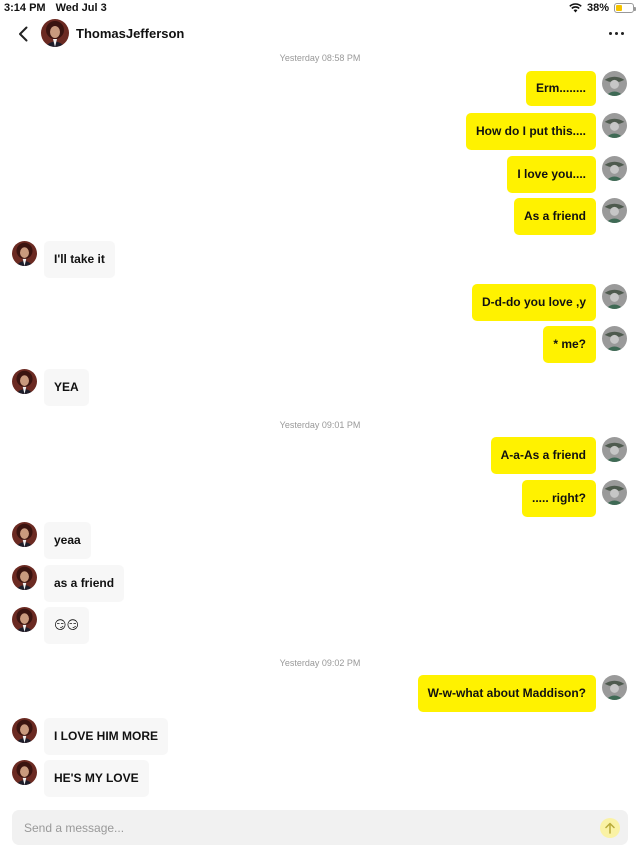  I want to click on message-outgoing: ..... right?, so click(559, 498).